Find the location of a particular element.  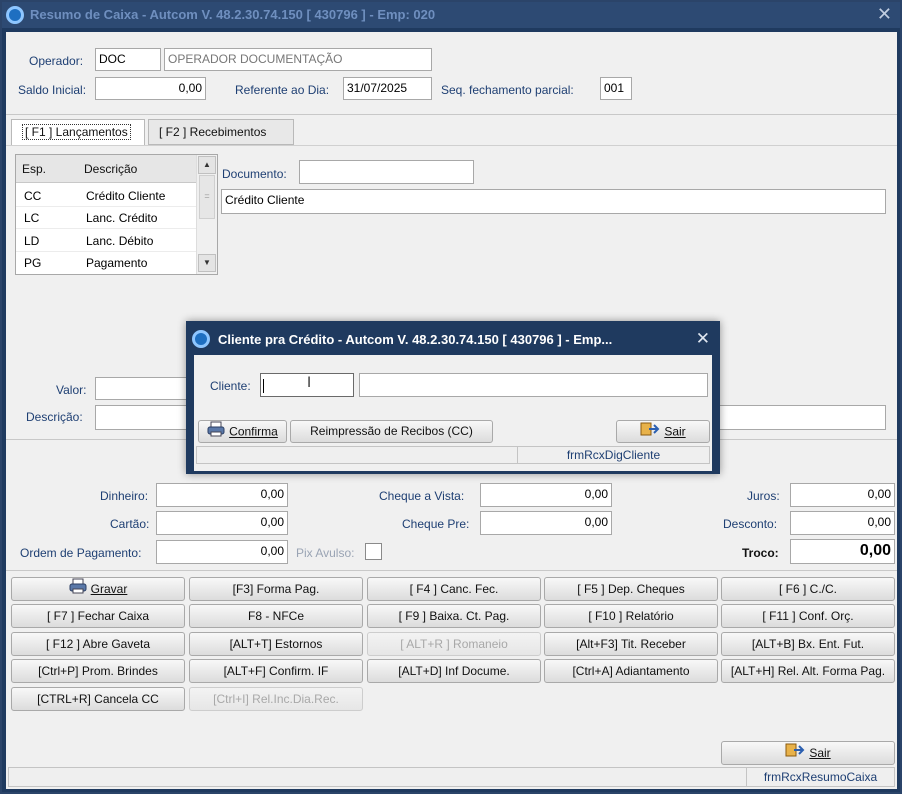

grid-row: PG Pagamento is located at coordinates (106, 263).